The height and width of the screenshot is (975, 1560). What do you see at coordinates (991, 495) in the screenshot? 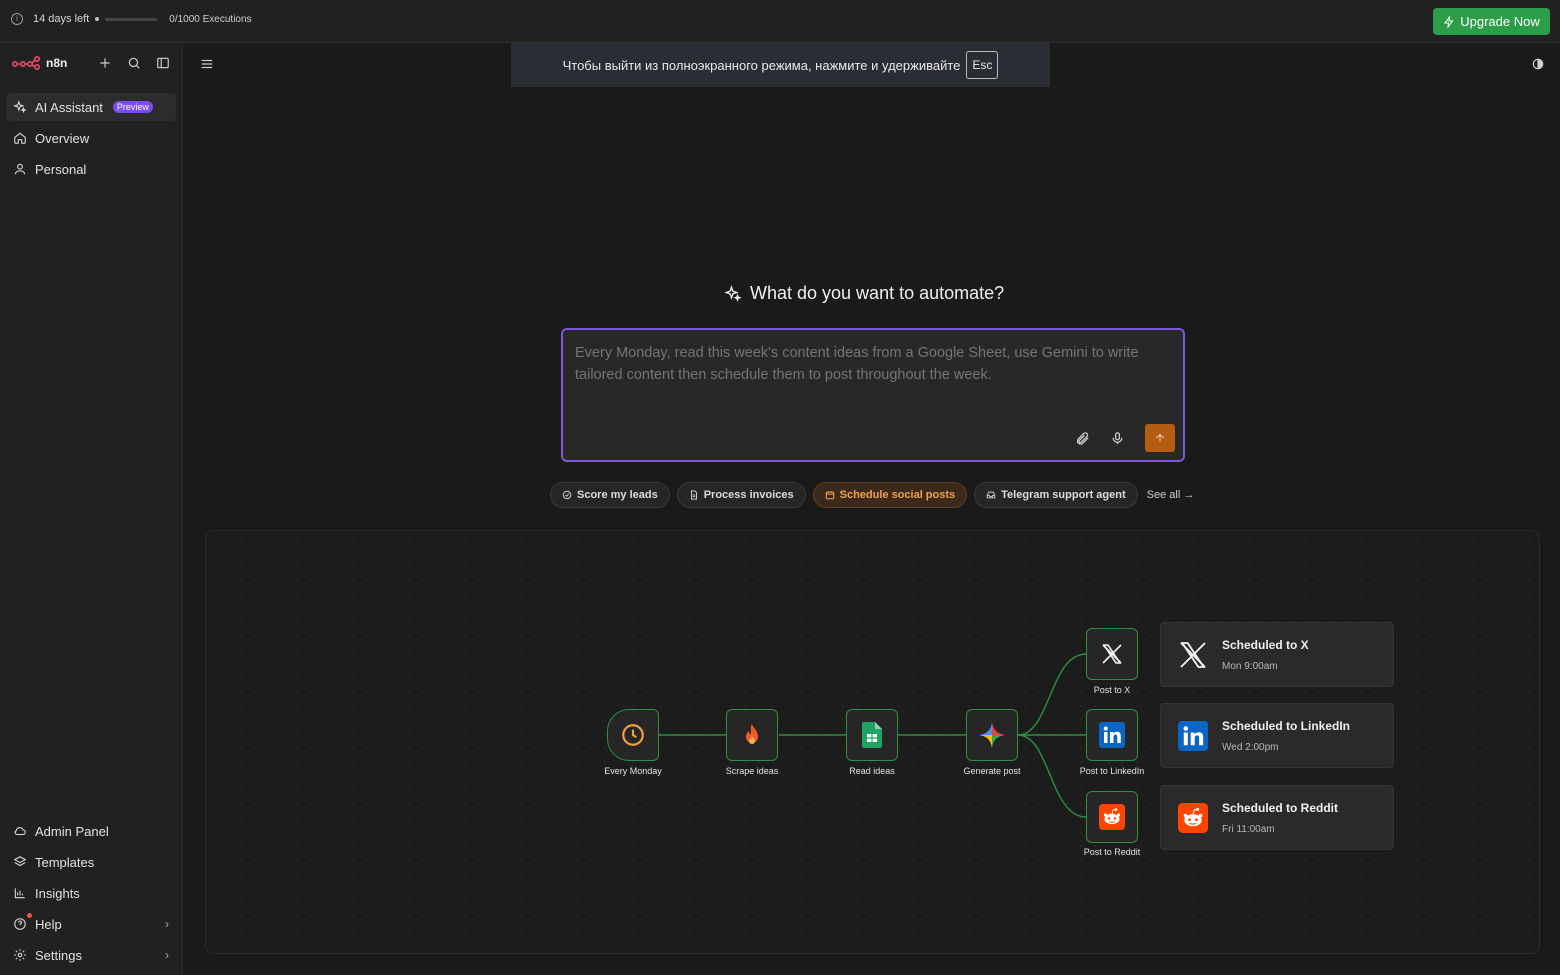
I see `inbox-icon` at bounding box center [991, 495].